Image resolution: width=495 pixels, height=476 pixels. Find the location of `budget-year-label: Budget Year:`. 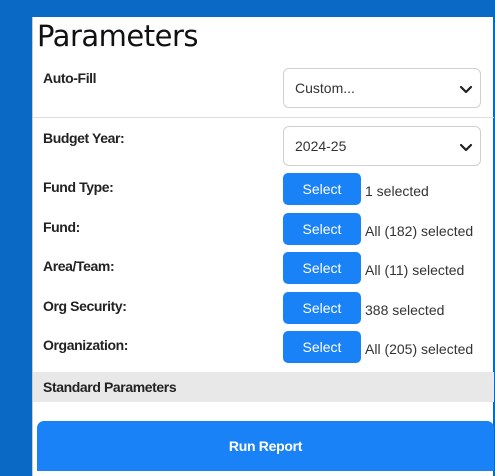

budget-year-label: Budget Year: is located at coordinates (84, 138).